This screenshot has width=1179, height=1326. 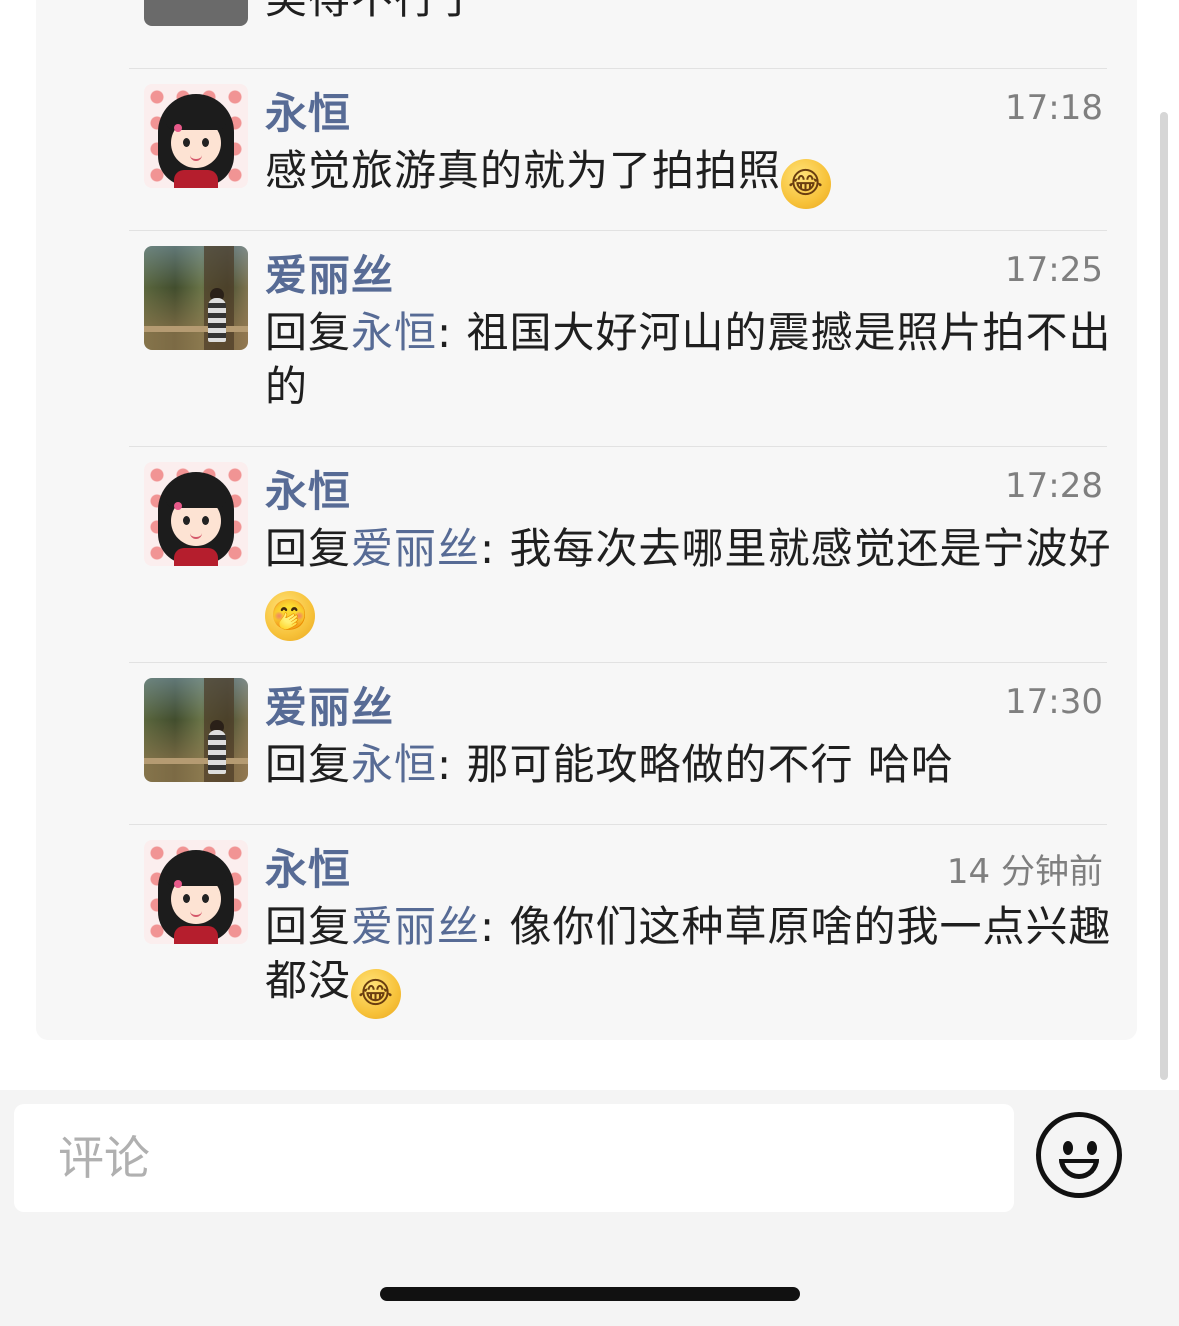 What do you see at coordinates (1054, 702) in the screenshot?
I see `comment-time: 17:30` at bounding box center [1054, 702].